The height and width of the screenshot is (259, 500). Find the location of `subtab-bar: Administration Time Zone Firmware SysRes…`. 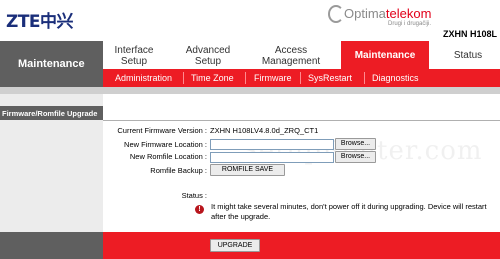

subtab-bar: Administration Time Zone Firmware SysRes… is located at coordinates (301, 78).